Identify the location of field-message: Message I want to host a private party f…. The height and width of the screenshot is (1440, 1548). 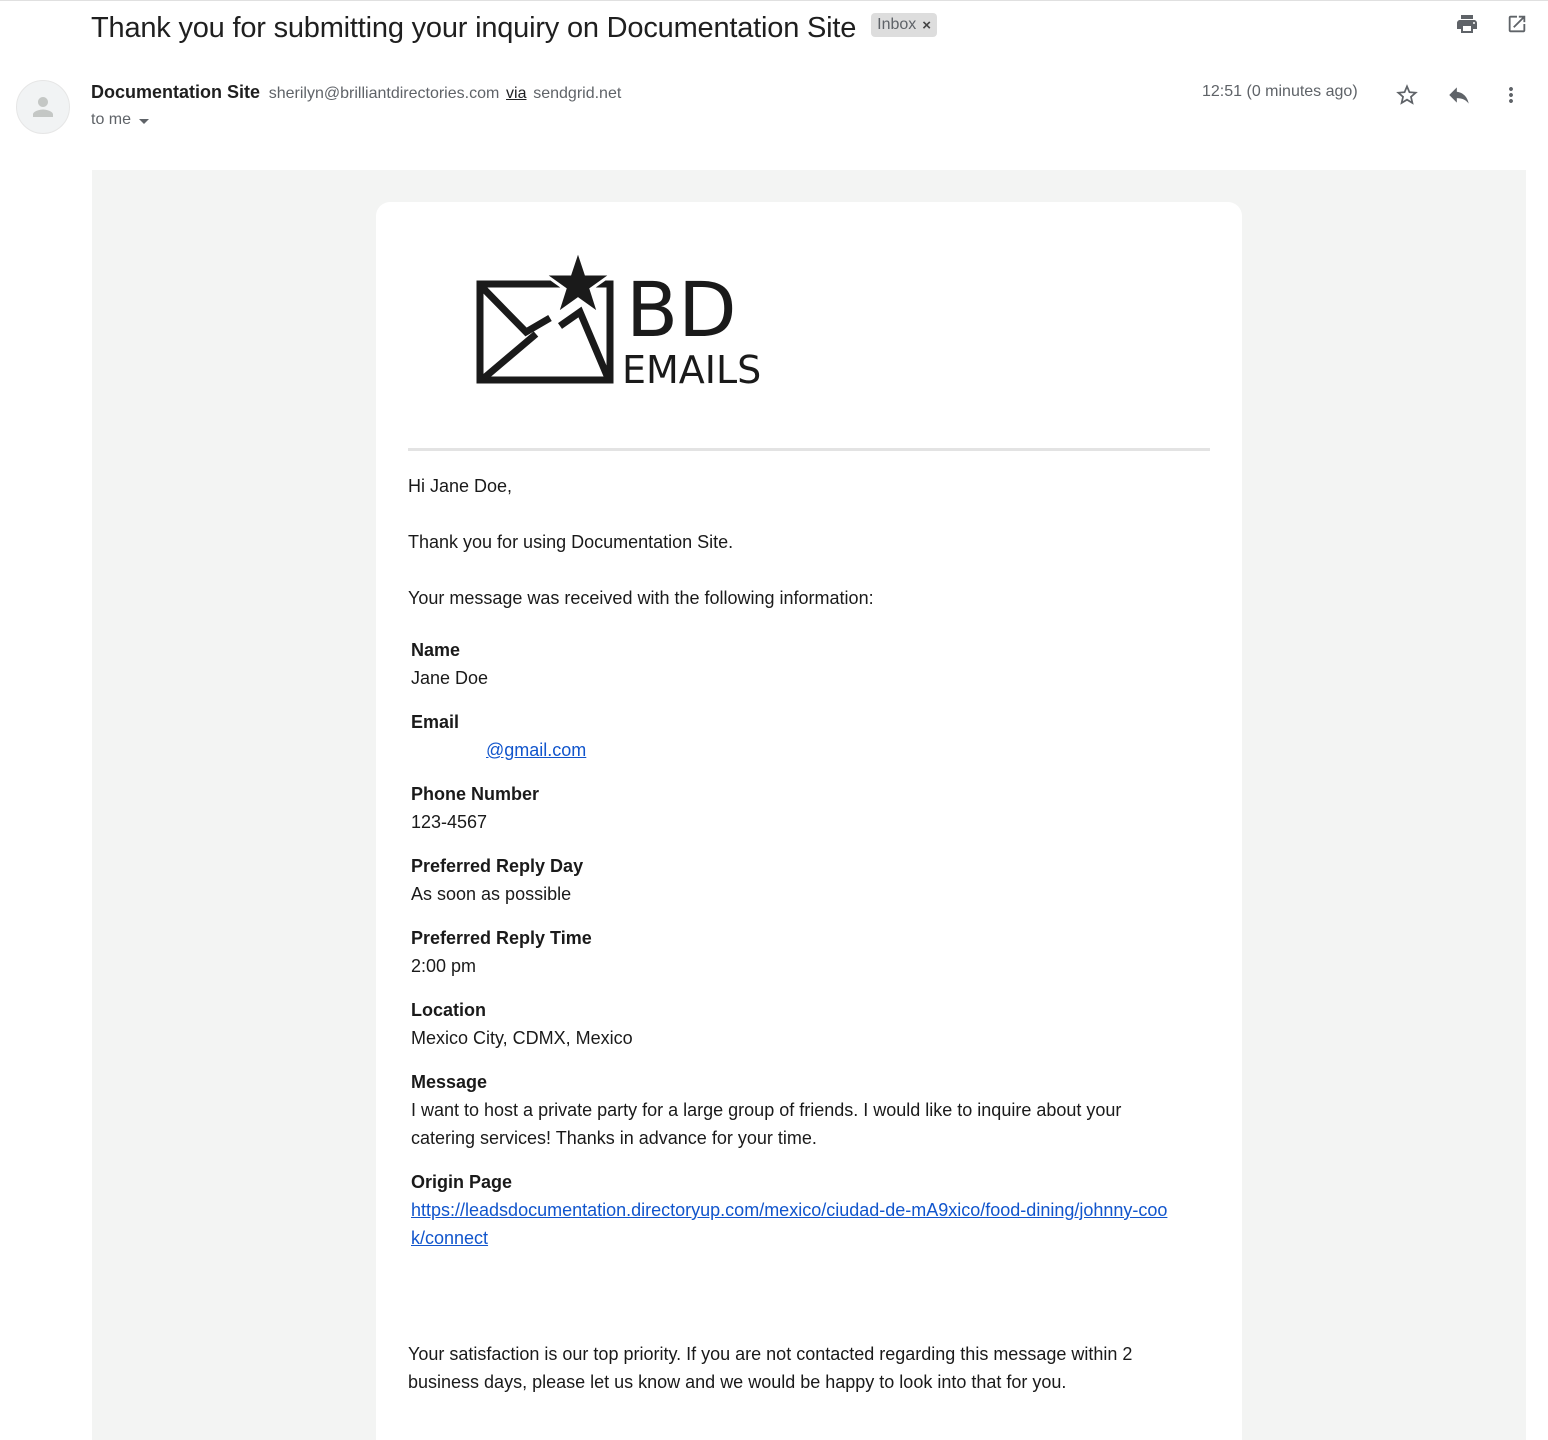
(799, 1110).